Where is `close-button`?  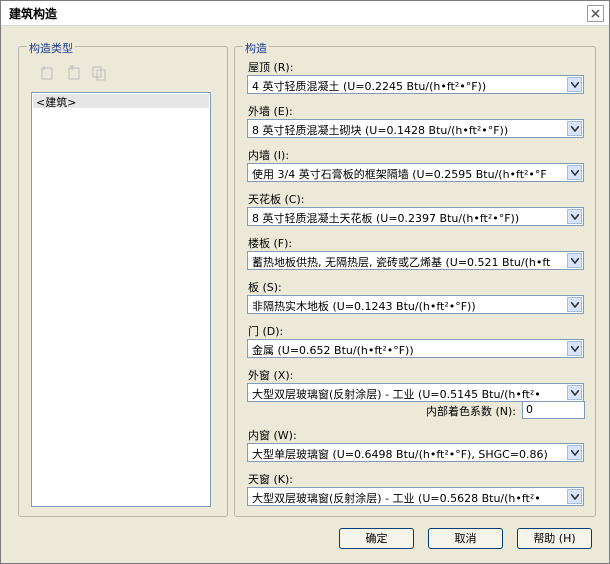 close-button is located at coordinates (595, 13).